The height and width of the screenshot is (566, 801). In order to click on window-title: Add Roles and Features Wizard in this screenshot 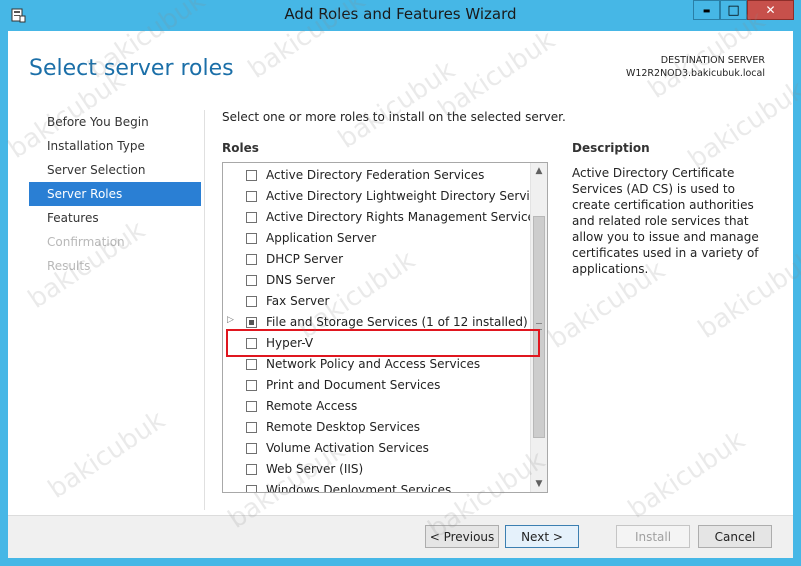, I will do `click(400, 14)`.